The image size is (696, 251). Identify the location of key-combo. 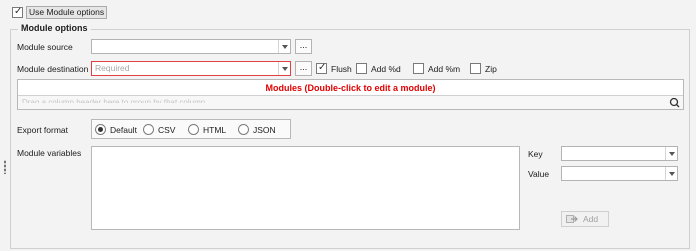
(619, 153).